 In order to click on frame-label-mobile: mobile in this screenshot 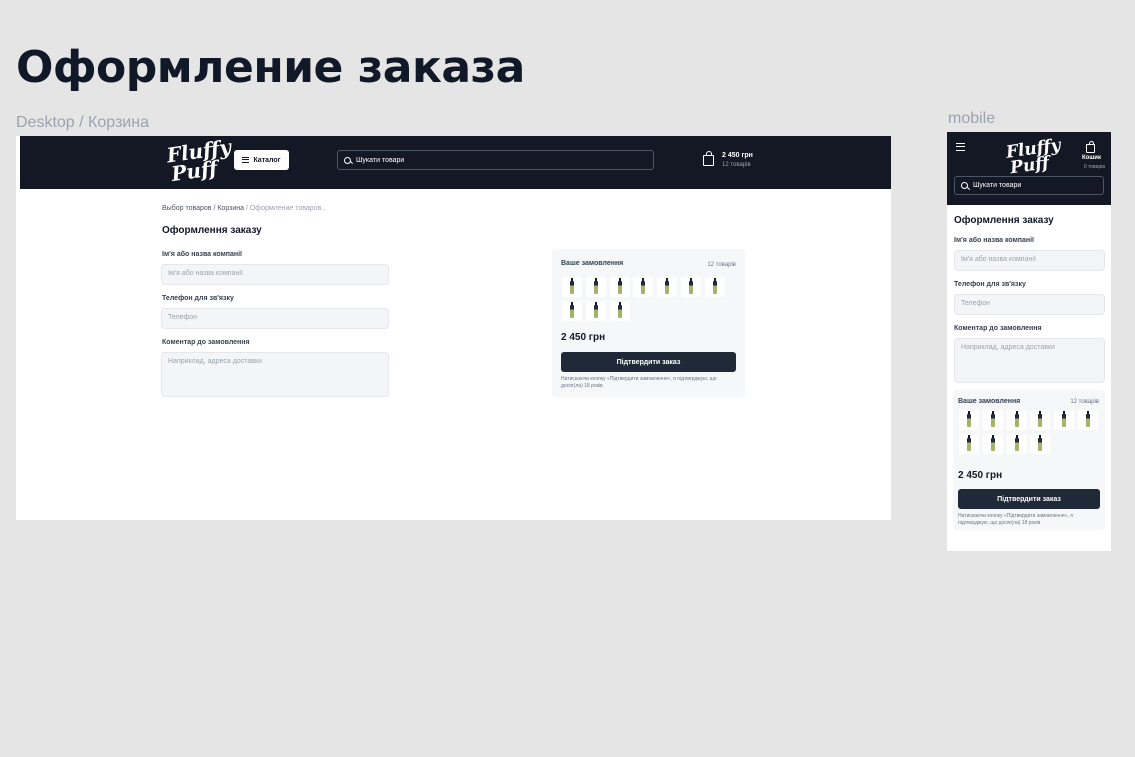, I will do `click(972, 118)`.